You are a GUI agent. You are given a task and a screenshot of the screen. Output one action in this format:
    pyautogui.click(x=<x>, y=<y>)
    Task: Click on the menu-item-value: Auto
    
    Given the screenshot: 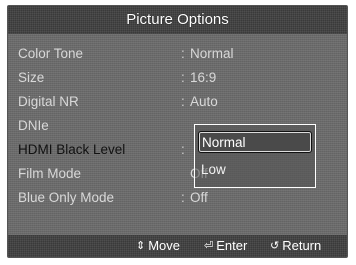 What is the action you would take?
    pyautogui.click(x=204, y=101)
    